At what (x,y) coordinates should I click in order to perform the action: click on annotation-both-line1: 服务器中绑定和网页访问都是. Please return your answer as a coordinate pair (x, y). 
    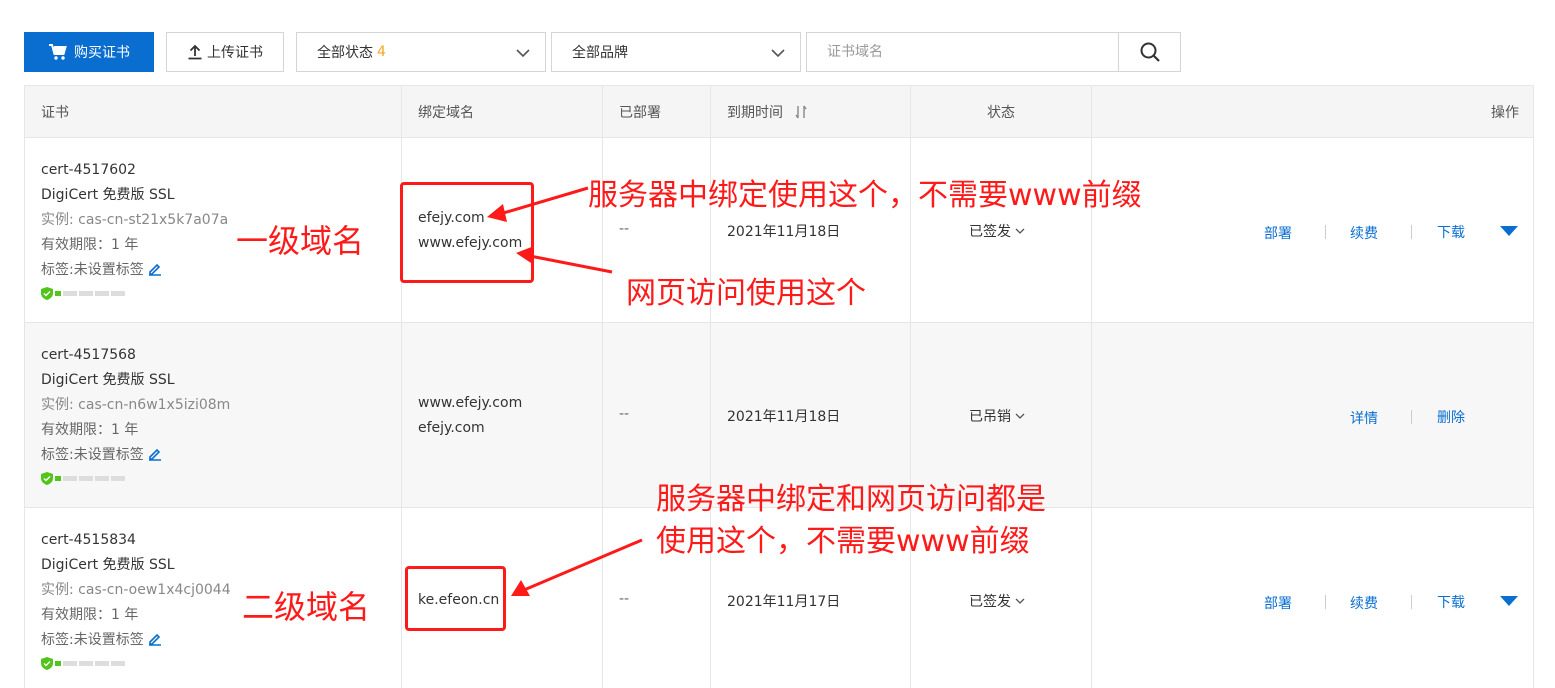
    Looking at the image, I should click on (851, 499).